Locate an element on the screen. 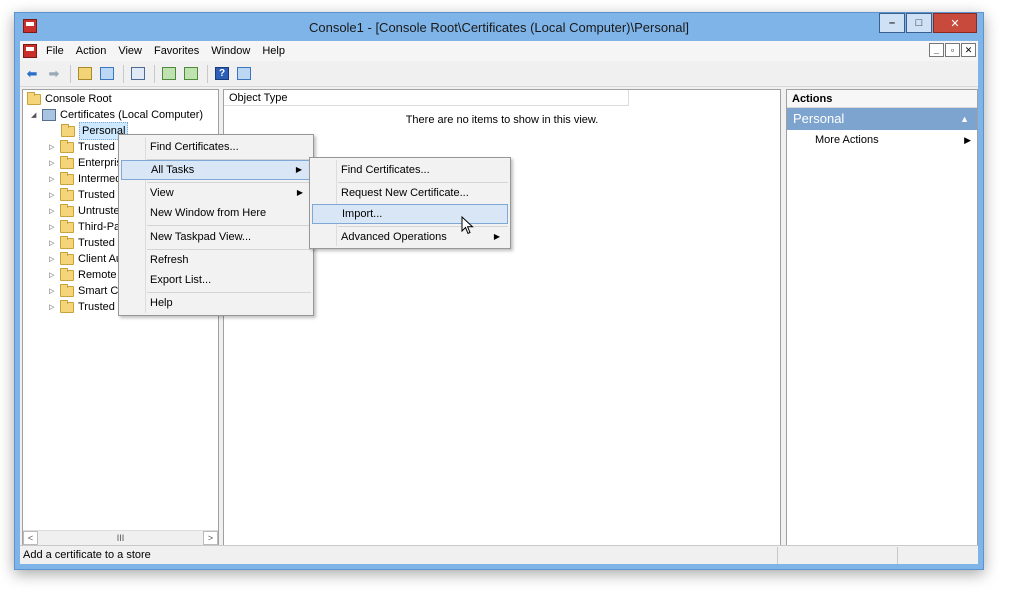  menu-item-all-tasks: All Tasks ▶ is located at coordinates (216, 170).